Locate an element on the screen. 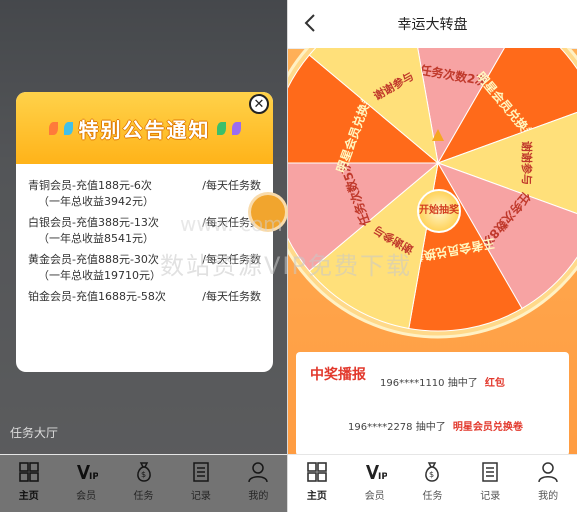 The height and width of the screenshot is (512, 577). winner-row: 196****2278 抽中了 明星会员兑换卷 is located at coordinates (435, 427).